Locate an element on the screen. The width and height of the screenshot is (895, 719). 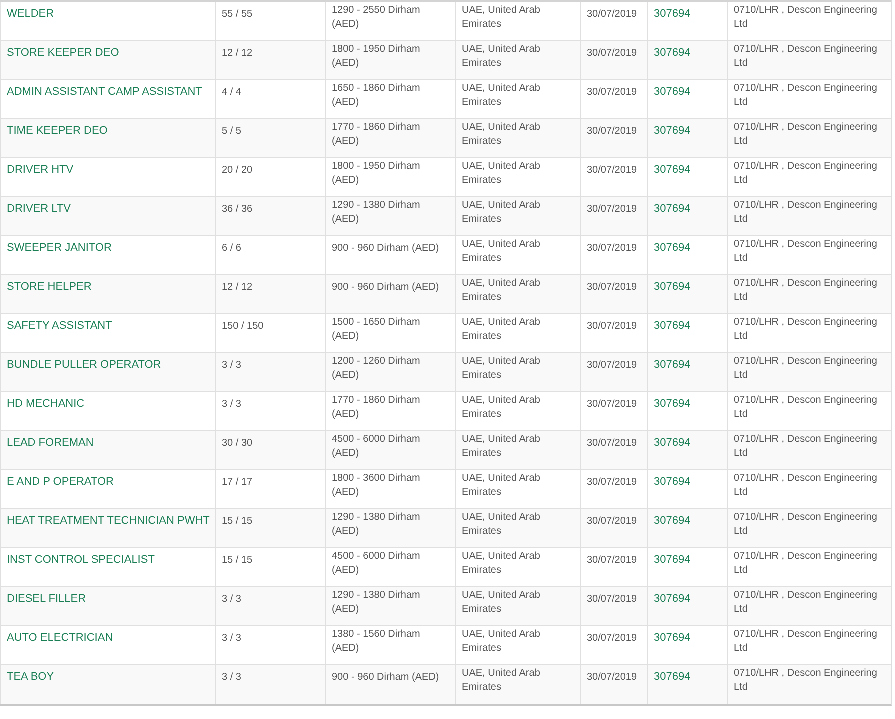
salary-range: 1800 - 3600 Dirham (AED) is located at coordinates (377, 486).